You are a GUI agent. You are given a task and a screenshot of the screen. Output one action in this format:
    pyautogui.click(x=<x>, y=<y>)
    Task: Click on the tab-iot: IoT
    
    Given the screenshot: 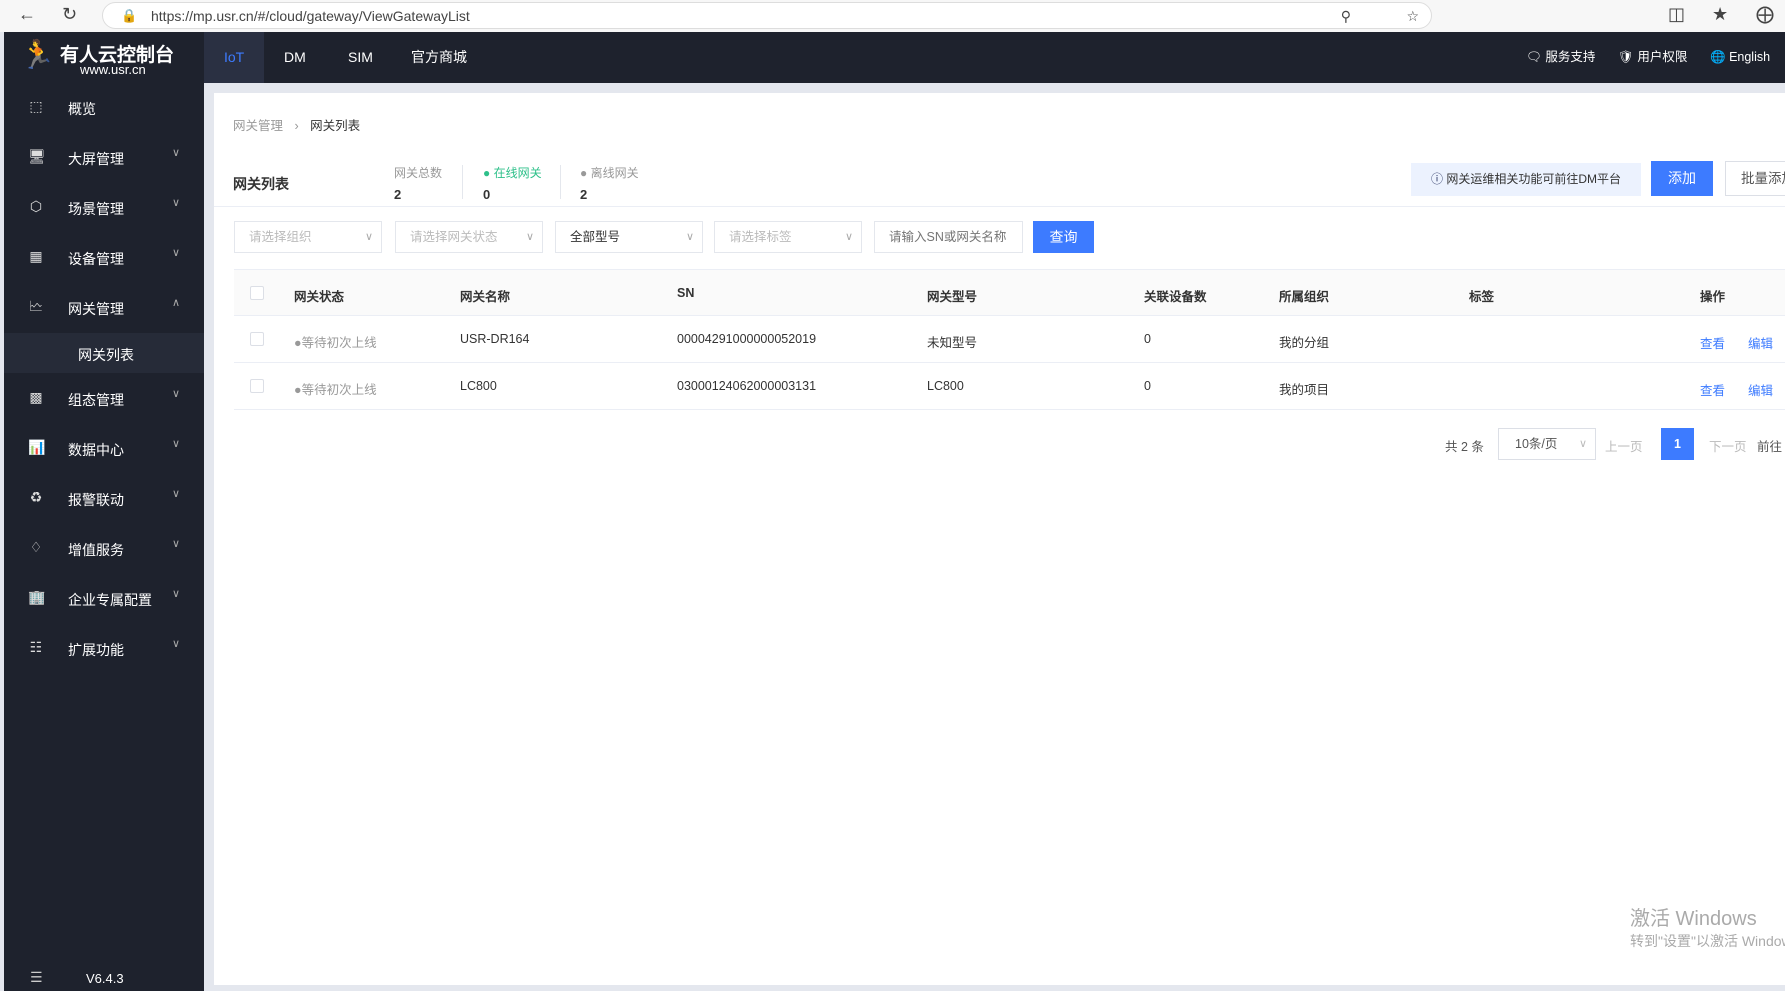 What is the action you would take?
    pyautogui.click(x=234, y=57)
    